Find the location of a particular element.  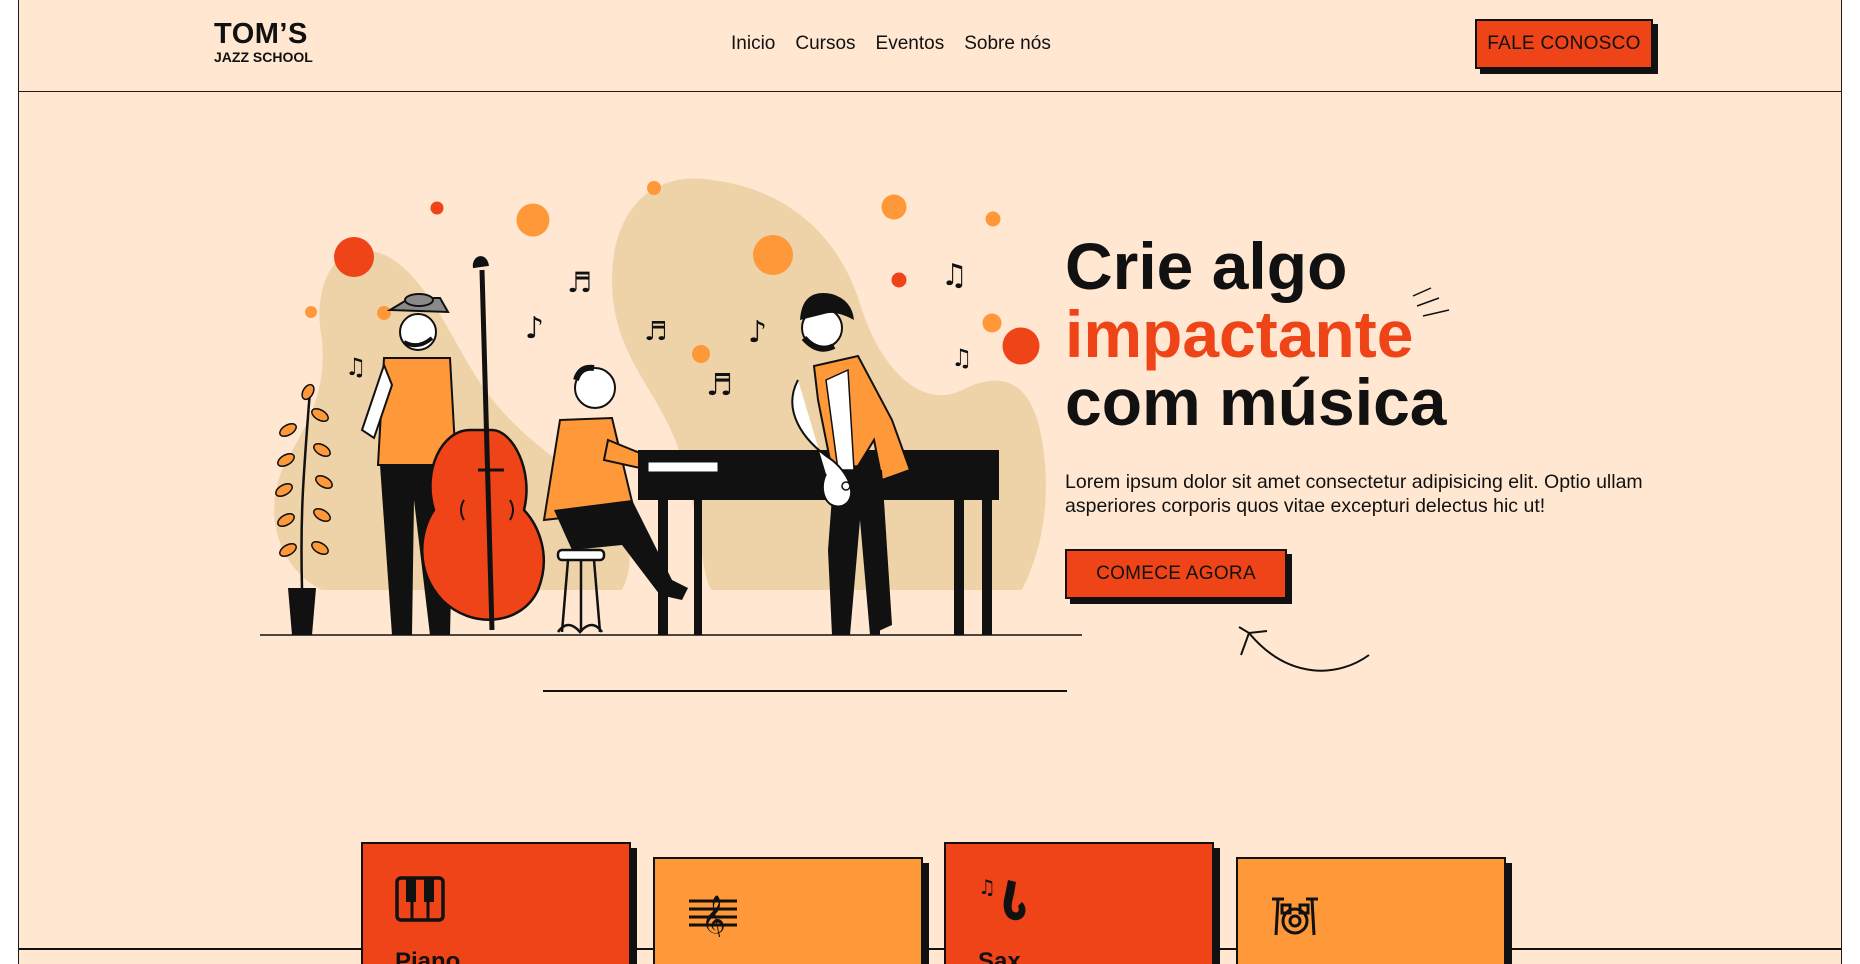

nav-item-sobre: Sobre nós is located at coordinates (1007, 44).